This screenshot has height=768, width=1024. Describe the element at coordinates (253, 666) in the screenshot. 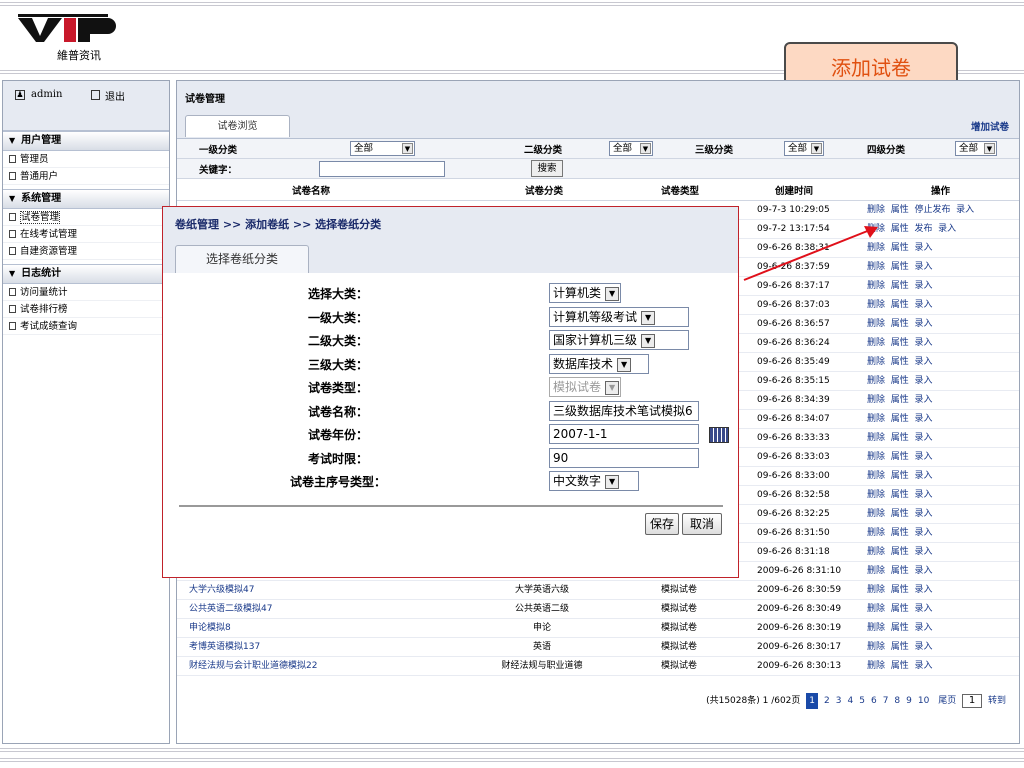

I see `row-name-link: 财经法规与会计职业道德模拟22` at that location.